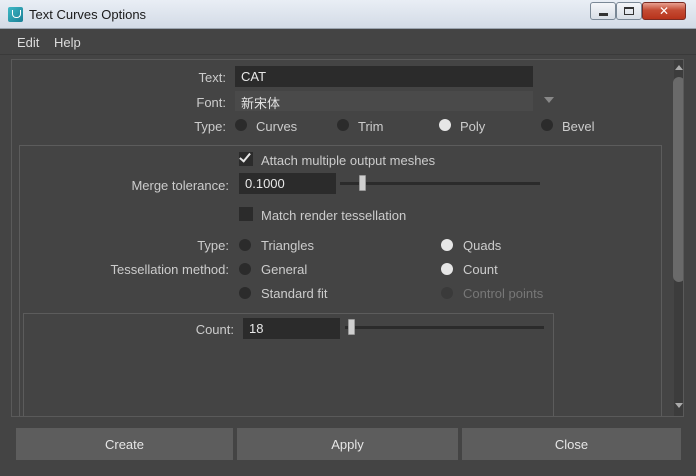 Image resolution: width=696 pixels, height=476 pixels. I want to click on radio-quads-label: Quads, so click(482, 245).